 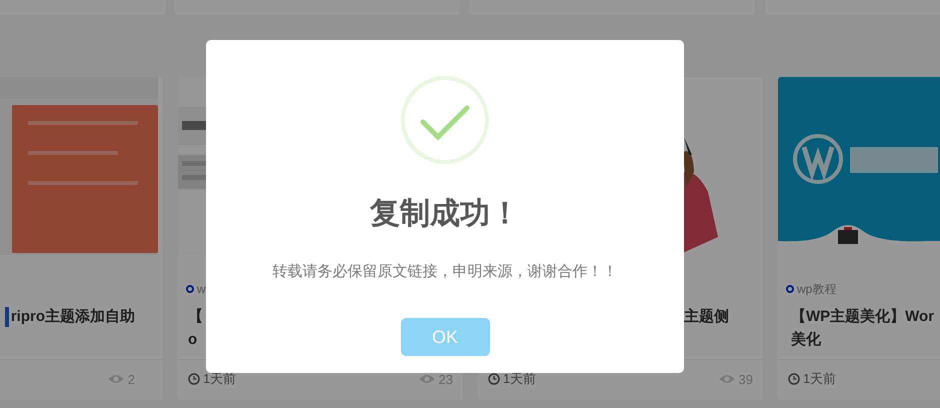 I want to click on dialog-title: 复制成功！, so click(x=445, y=214).